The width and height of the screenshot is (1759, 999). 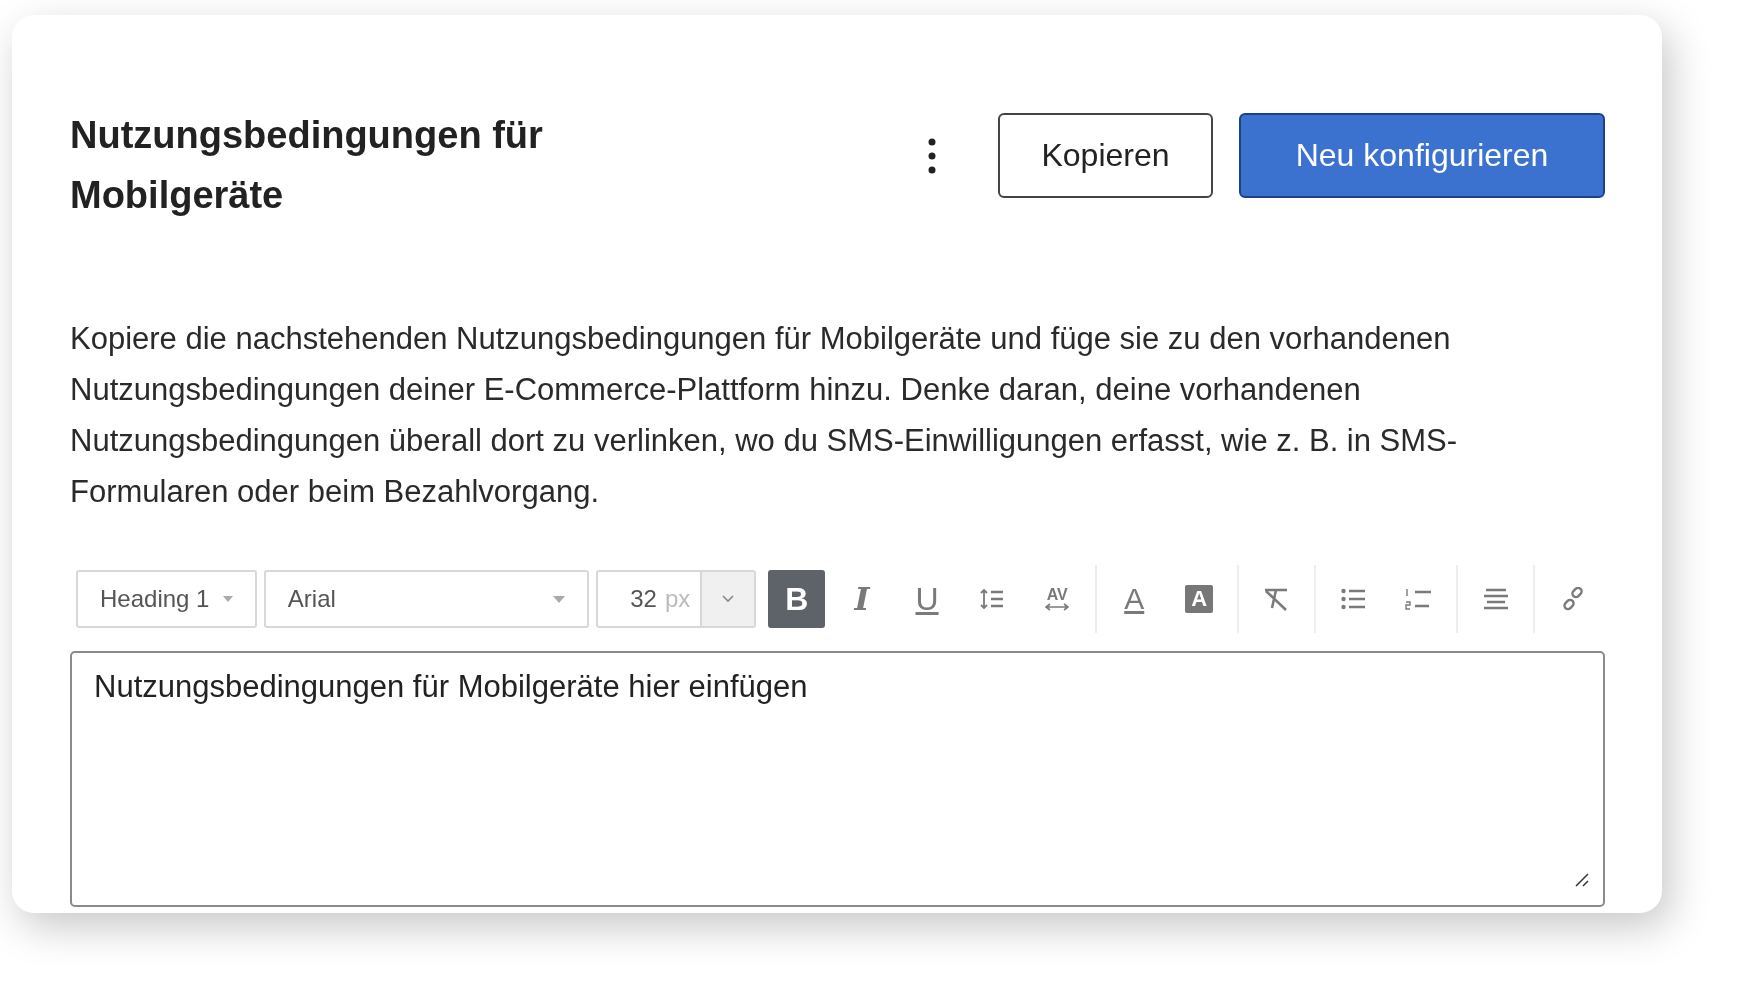 What do you see at coordinates (797, 599) in the screenshot?
I see `bold-button: B` at bounding box center [797, 599].